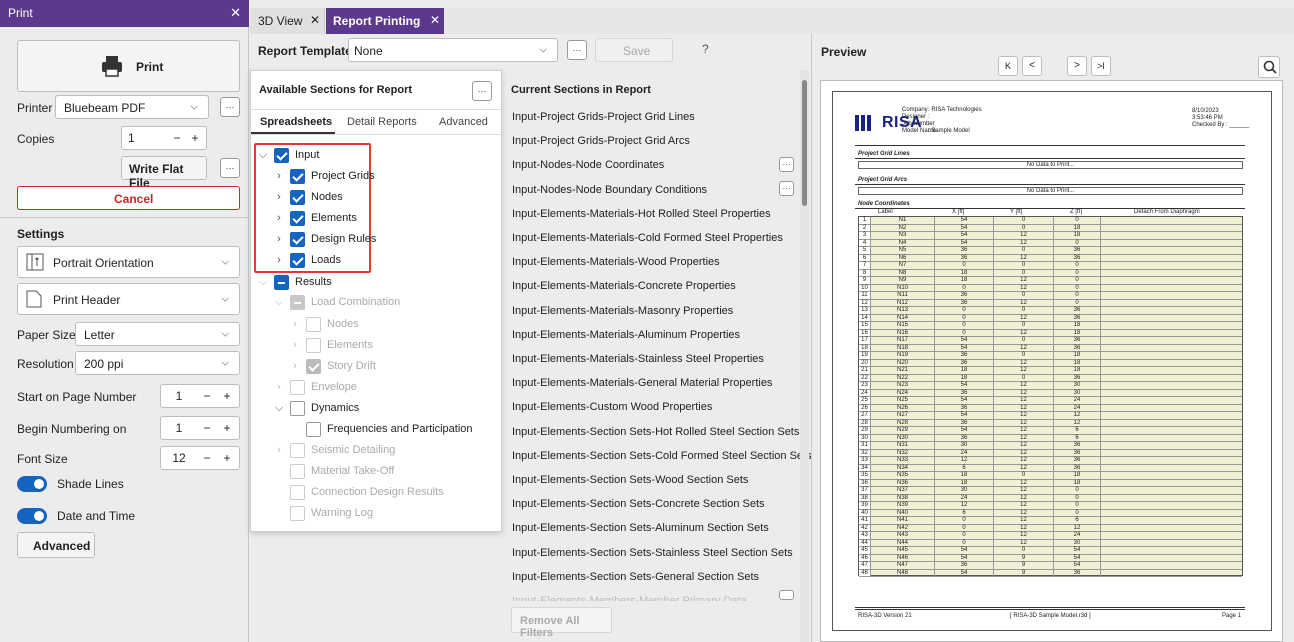 Image resolution: width=1294 pixels, height=642 pixels. What do you see at coordinates (294, 282) in the screenshot?
I see `tree-item-results: ⌵ Results` at bounding box center [294, 282].